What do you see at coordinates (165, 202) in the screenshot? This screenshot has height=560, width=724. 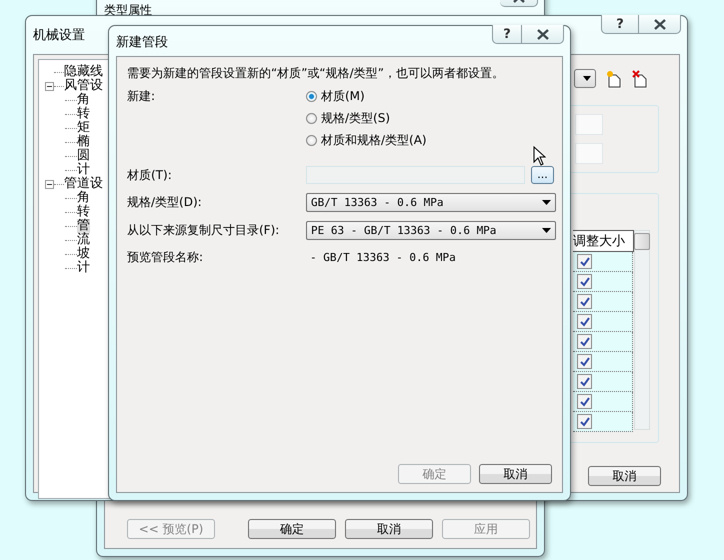 I see `field-label: 规格/类型(D):` at bounding box center [165, 202].